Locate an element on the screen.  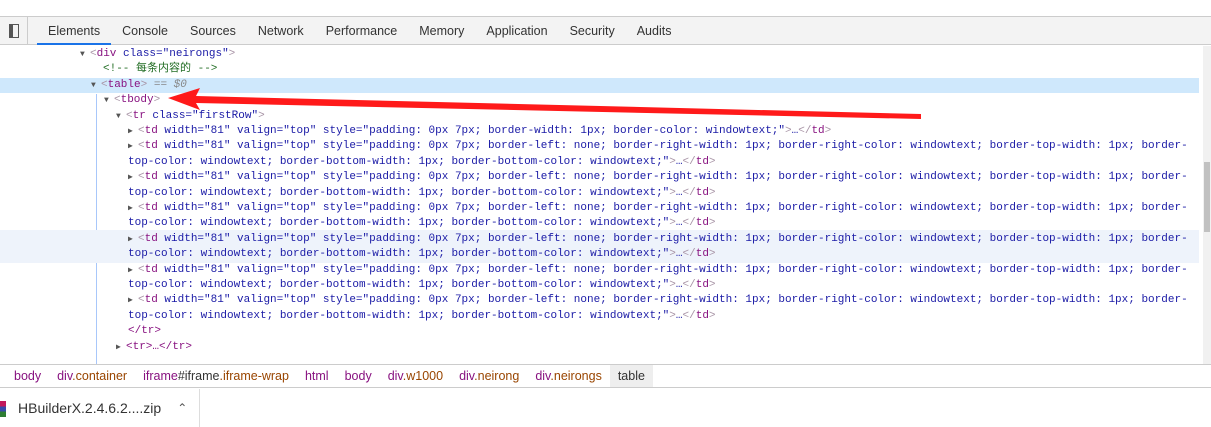
node-tr-close: </tr> is located at coordinates (599, 331).